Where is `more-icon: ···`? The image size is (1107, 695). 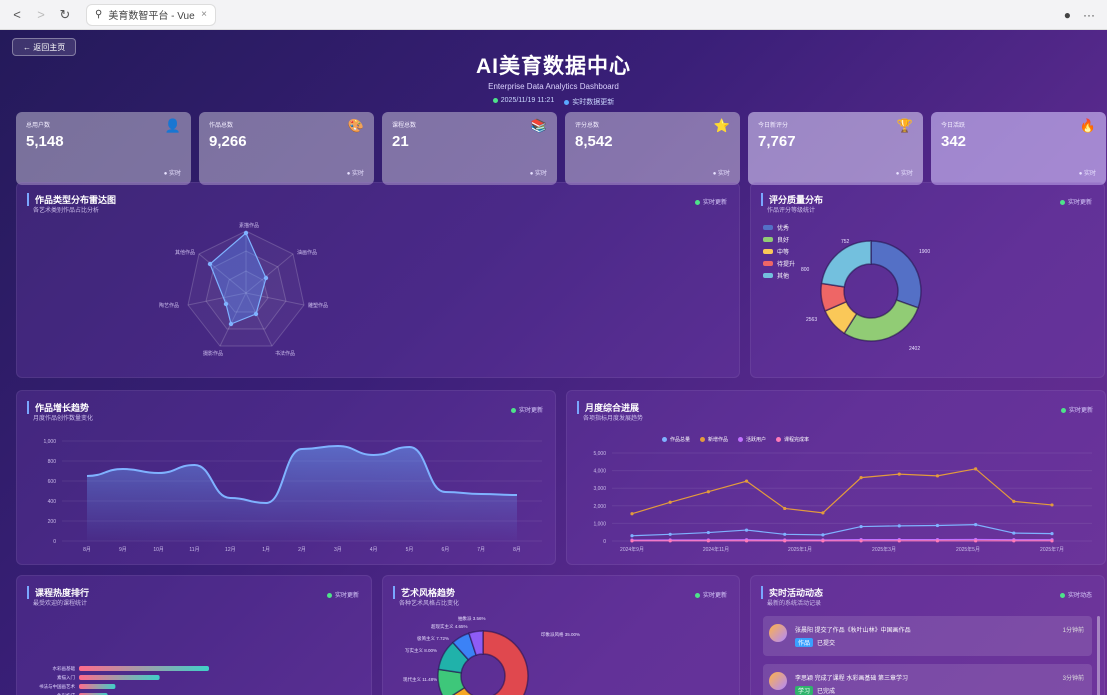 more-icon: ··· is located at coordinates (1089, 15).